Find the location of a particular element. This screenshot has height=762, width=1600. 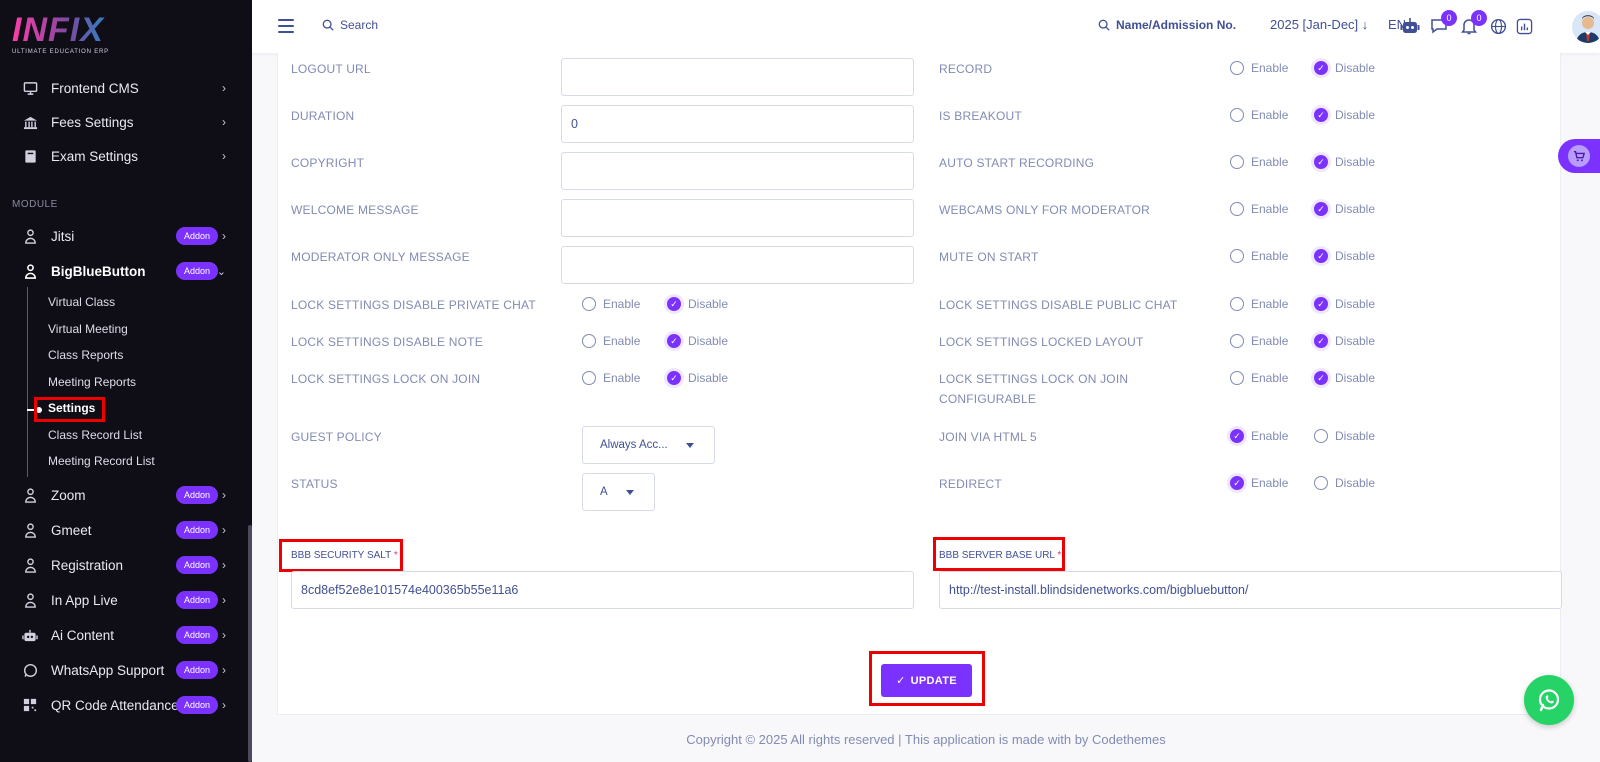

sidebar-item-bigbluebutton: BigBlueButton Addon ⌄ is located at coordinates (124, 271).